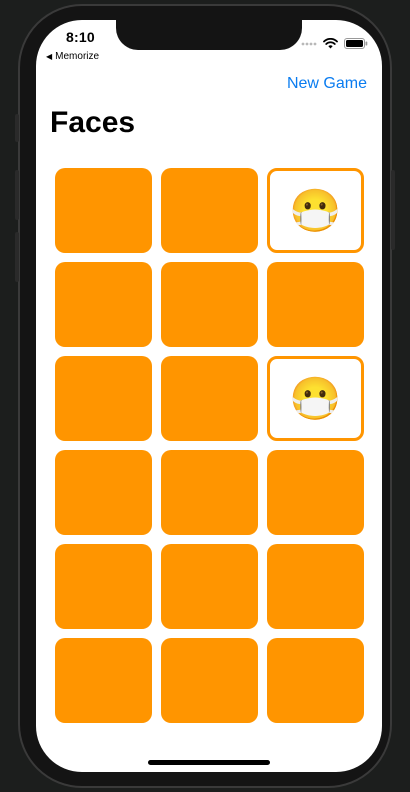 The image size is (410, 792). I want to click on new-game-button: New Game, so click(327, 84).